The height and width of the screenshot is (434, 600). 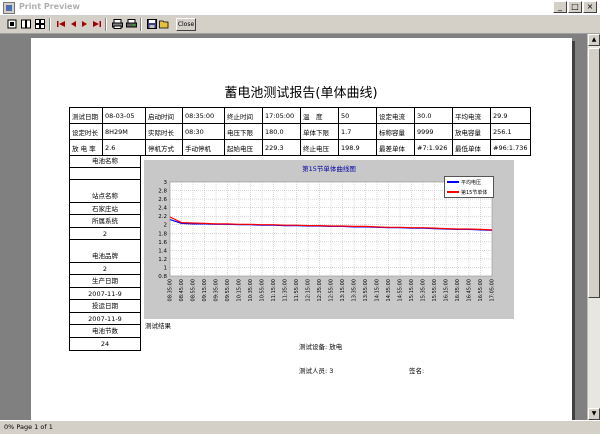 I want to click on vertical-scrollbar: ▲ ▼, so click(x=593, y=227).